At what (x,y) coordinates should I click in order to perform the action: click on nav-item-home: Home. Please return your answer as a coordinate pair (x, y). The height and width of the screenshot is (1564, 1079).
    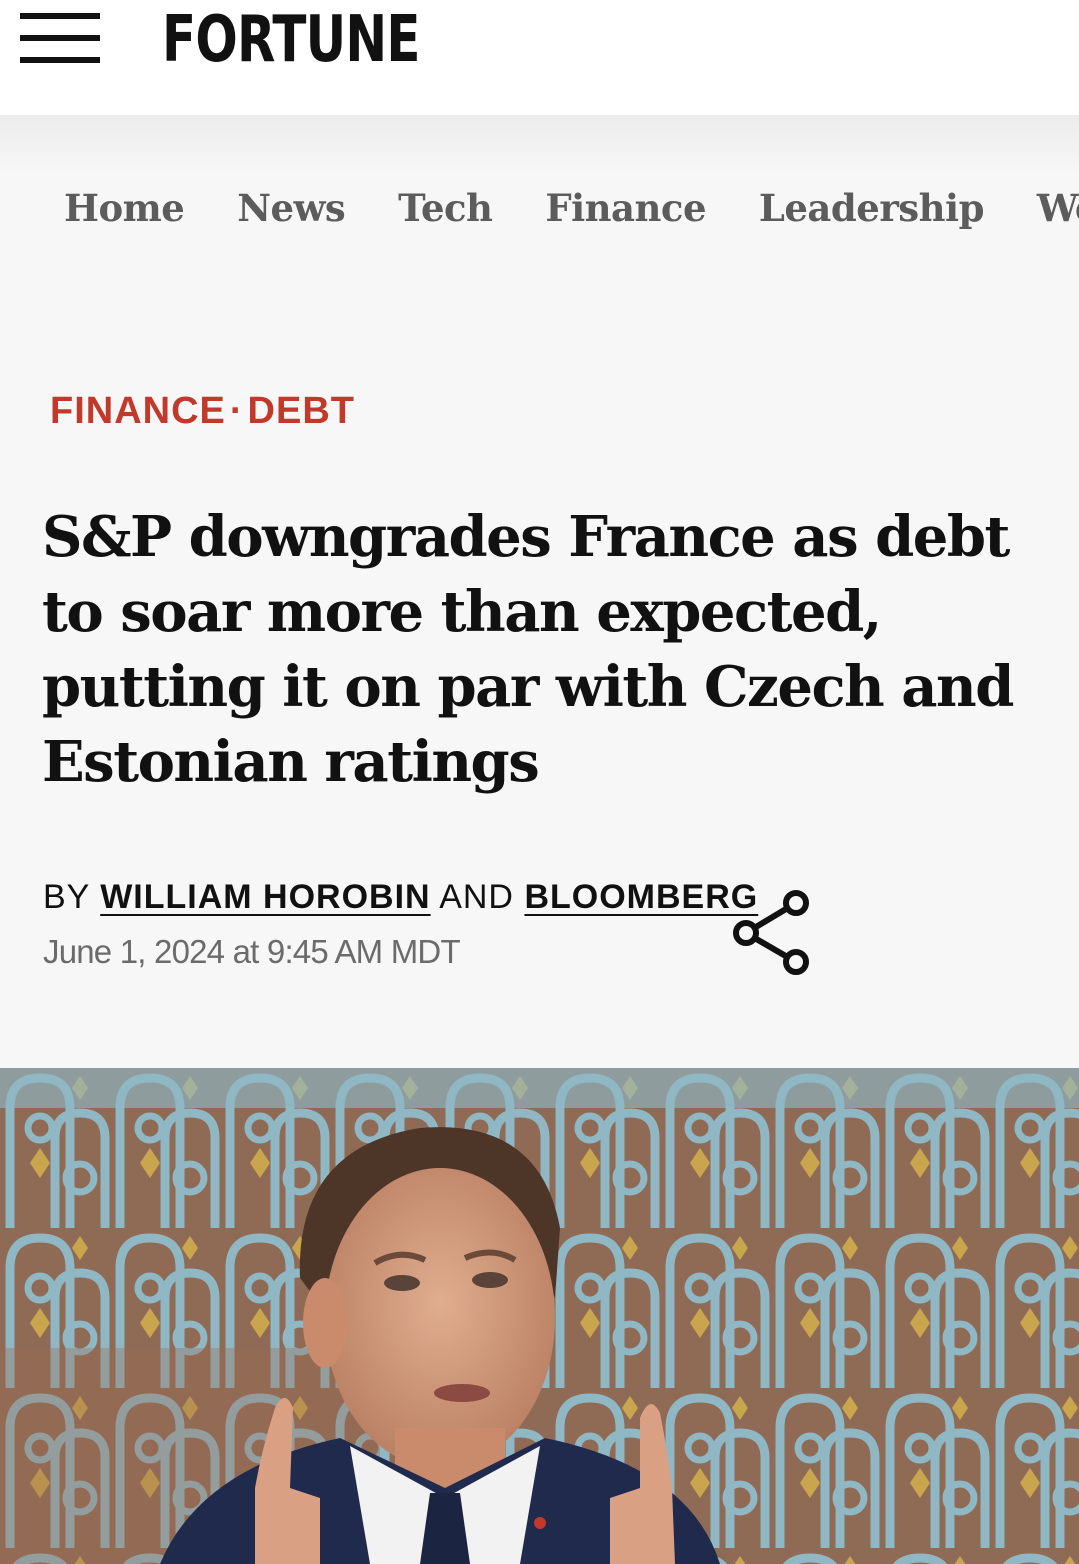
    Looking at the image, I should click on (124, 208).